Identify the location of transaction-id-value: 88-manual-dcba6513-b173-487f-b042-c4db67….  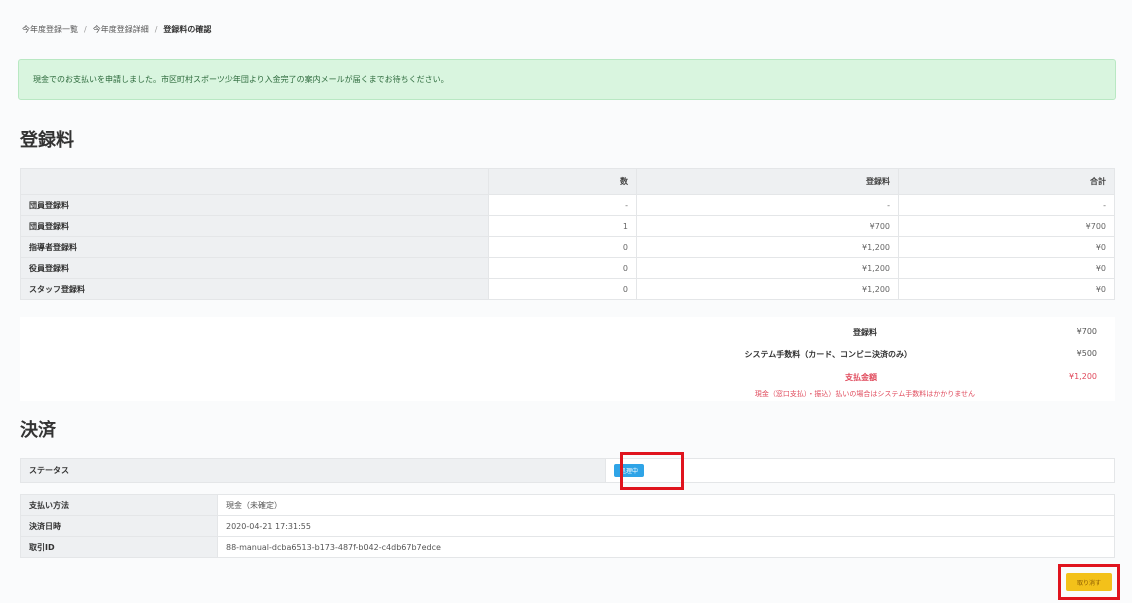
(666, 547).